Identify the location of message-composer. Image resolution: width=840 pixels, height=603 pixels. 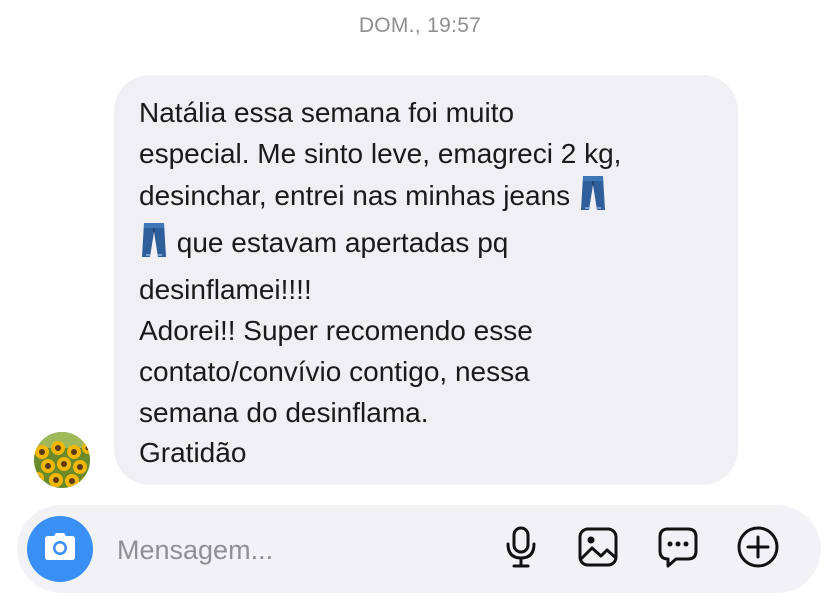
(419, 549).